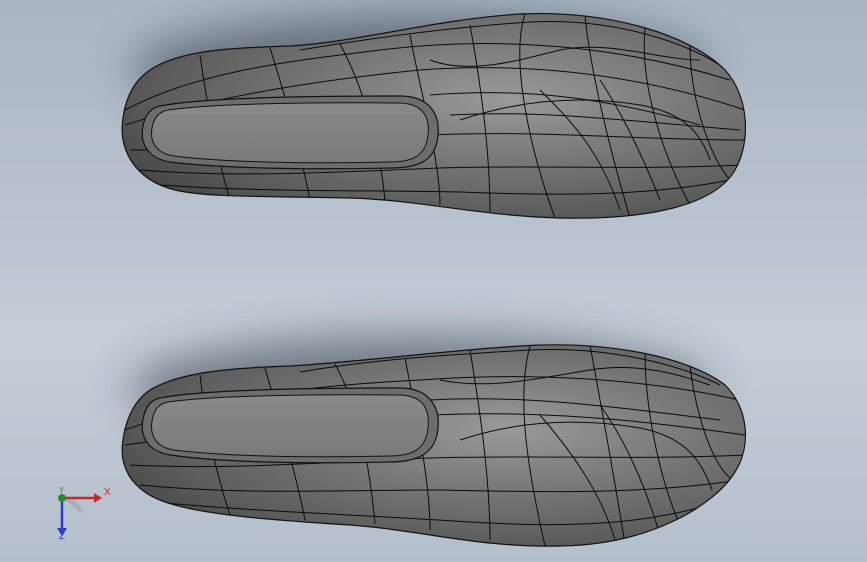 The height and width of the screenshot is (562, 867). I want to click on z-axis-label: Z, so click(62, 536).